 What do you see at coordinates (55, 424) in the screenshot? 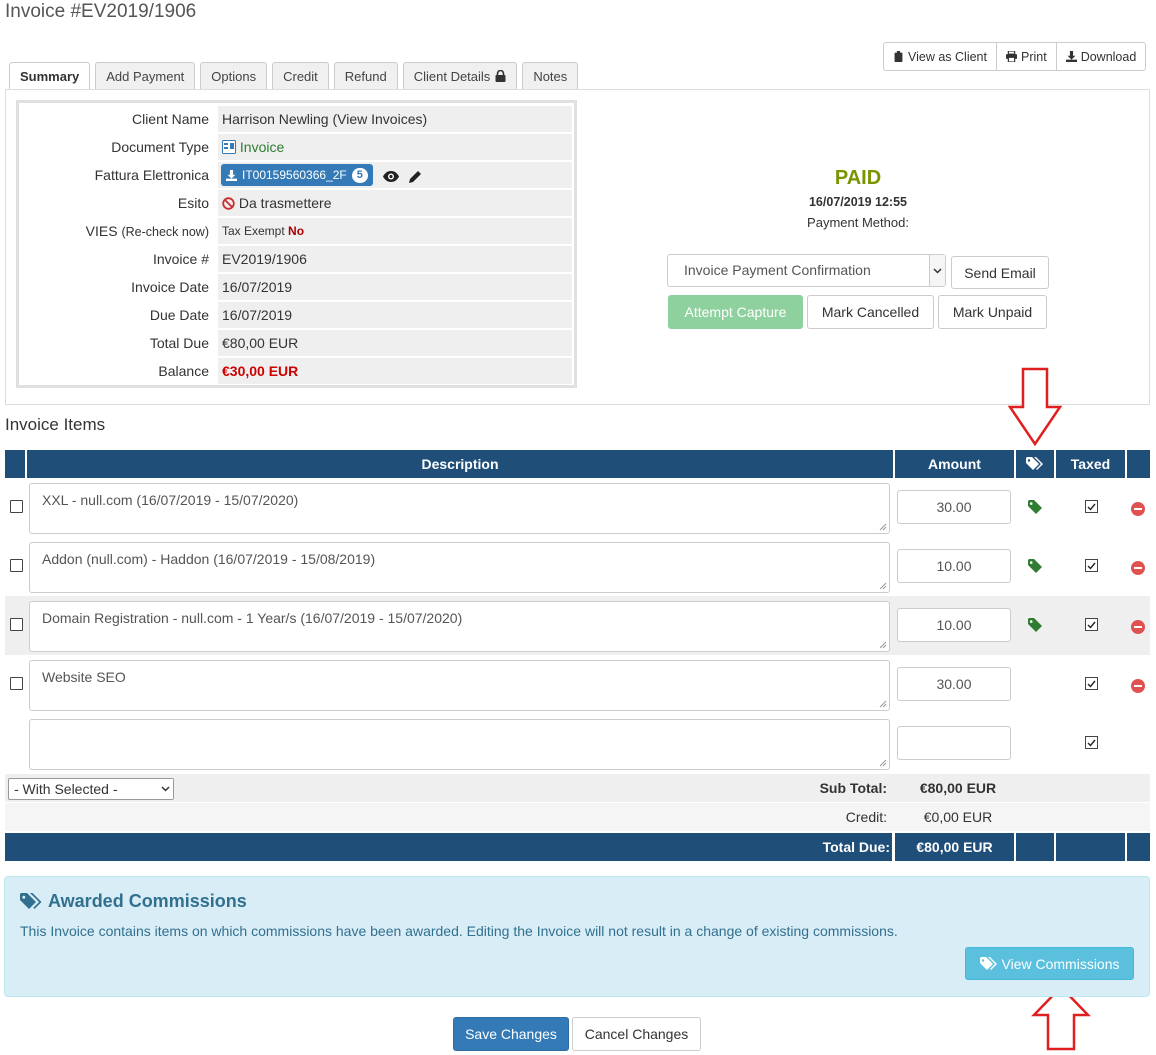
I see `invoice-items-title: Invoice Items` at bounding box center [55, 424].